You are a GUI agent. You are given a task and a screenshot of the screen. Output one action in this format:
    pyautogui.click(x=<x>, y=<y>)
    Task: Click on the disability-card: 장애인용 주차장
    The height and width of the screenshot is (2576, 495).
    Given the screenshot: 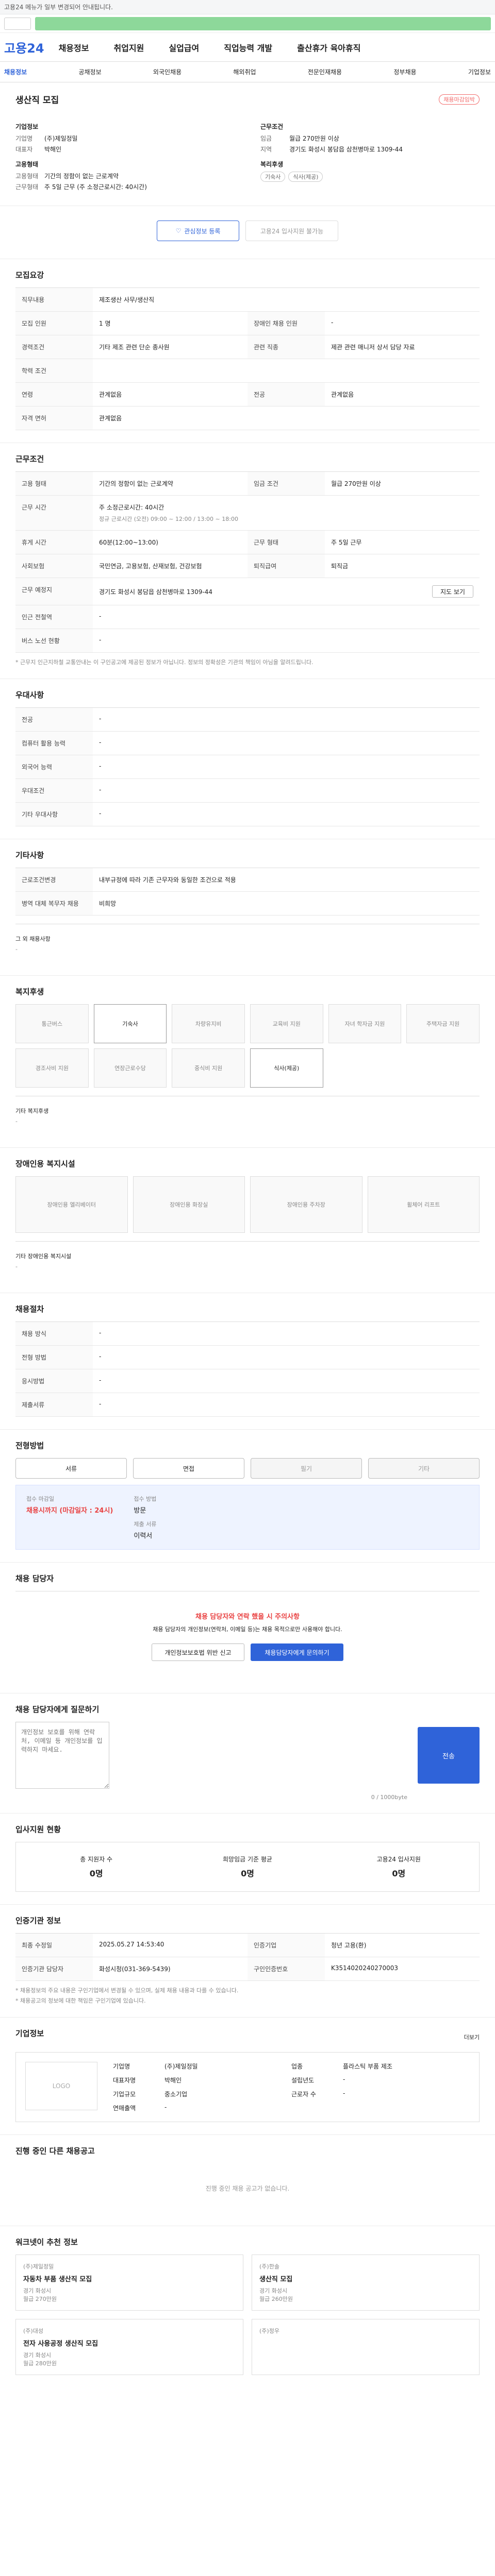 What is the action you would take?
    pyautogui.click(x=306, y=1204)
    